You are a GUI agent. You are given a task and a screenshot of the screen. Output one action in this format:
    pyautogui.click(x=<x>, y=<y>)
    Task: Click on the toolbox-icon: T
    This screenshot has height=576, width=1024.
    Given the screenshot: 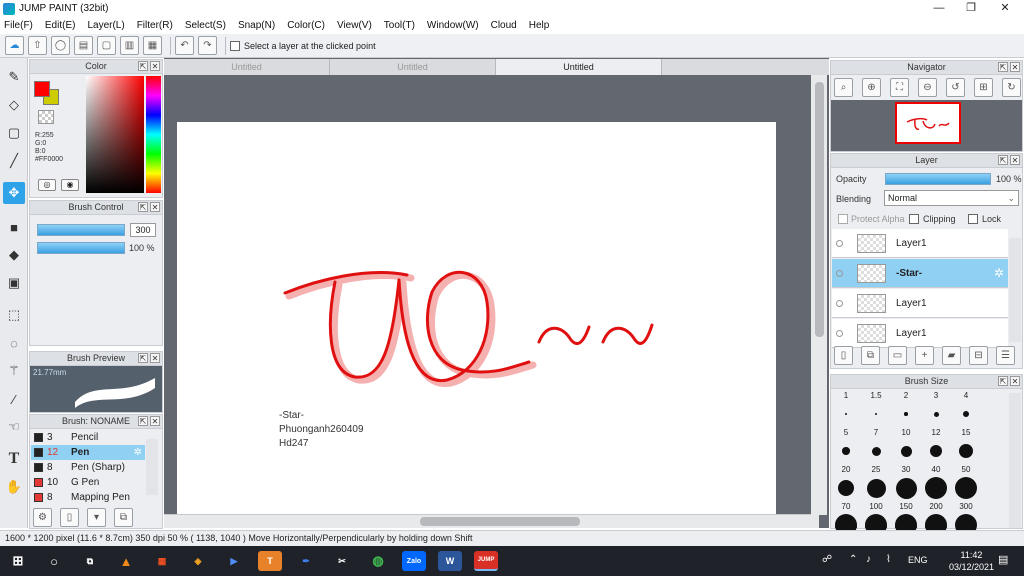 What is the action you would take?
    pyautogui.click(x=270, y=561)
    